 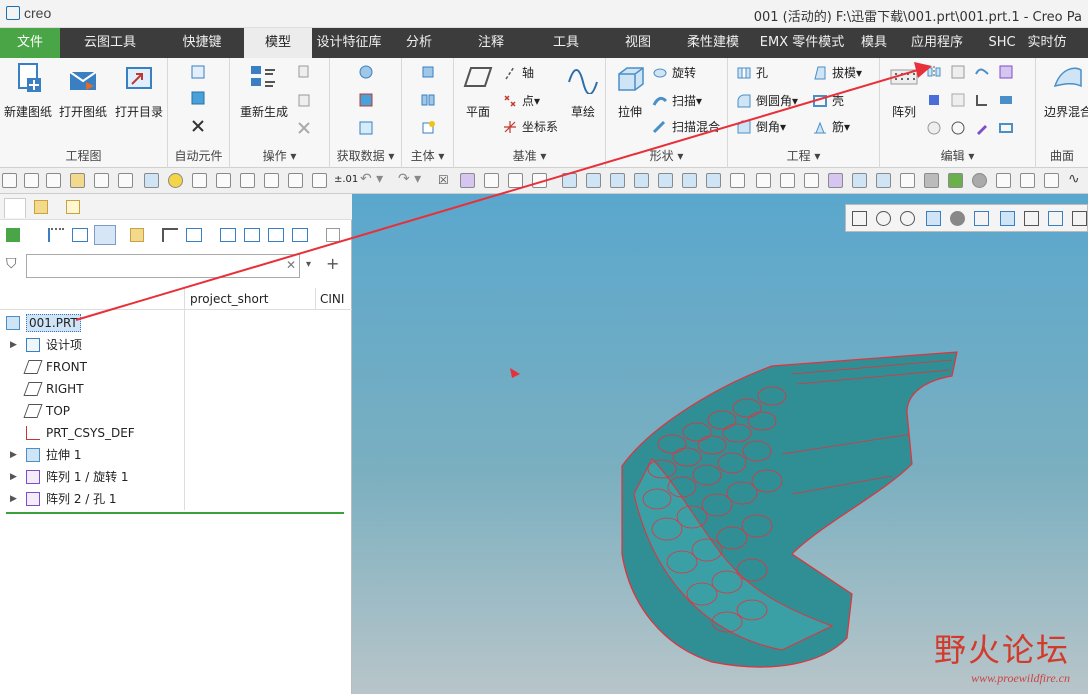 What do you see at coordinates (674, 72) in the screenshot?
I see `revolve-button: 旋转` at bounding box center [674, 72].